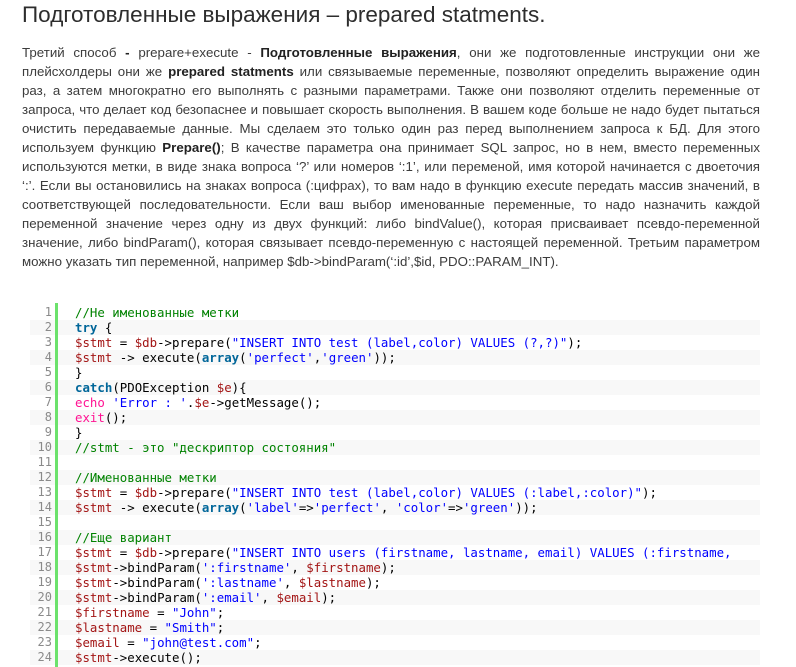 This screenshot has height=667, width=796. Describe the element at coordinates (78, 372) in the screenshot. I see `code-text: }` at that location.